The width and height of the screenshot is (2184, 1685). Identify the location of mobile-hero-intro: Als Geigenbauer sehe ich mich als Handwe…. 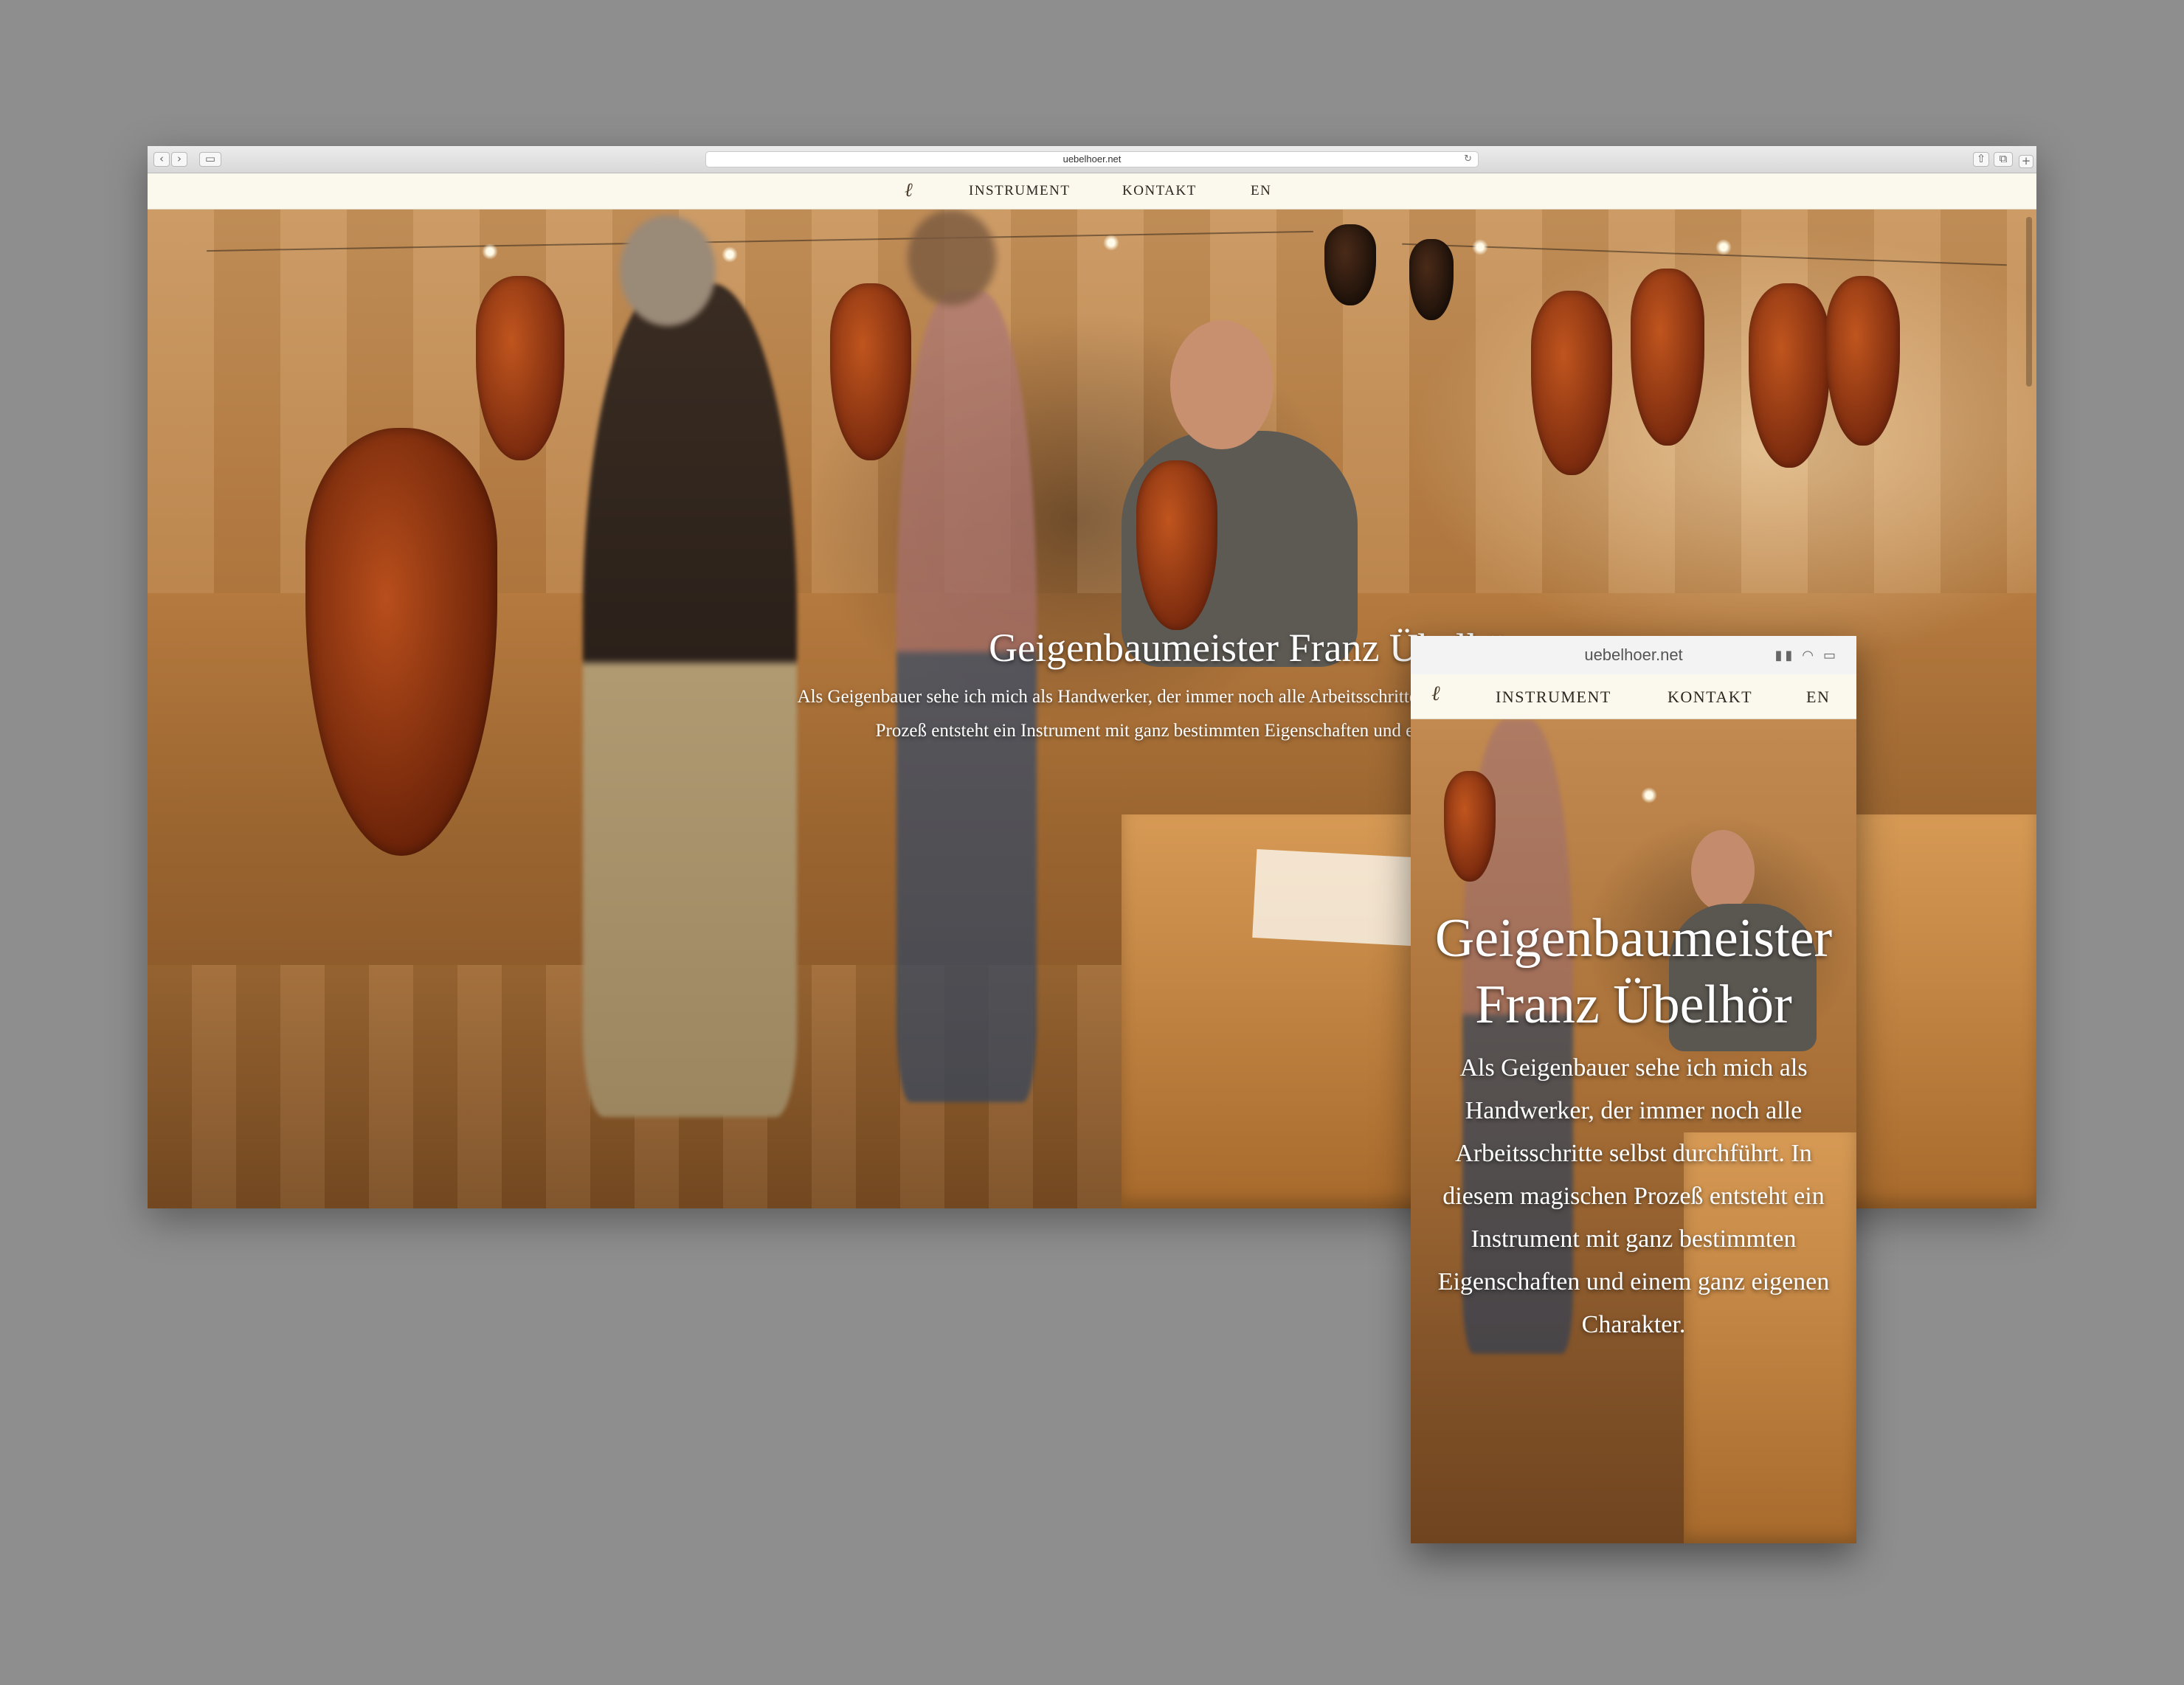
(1633, 1196).